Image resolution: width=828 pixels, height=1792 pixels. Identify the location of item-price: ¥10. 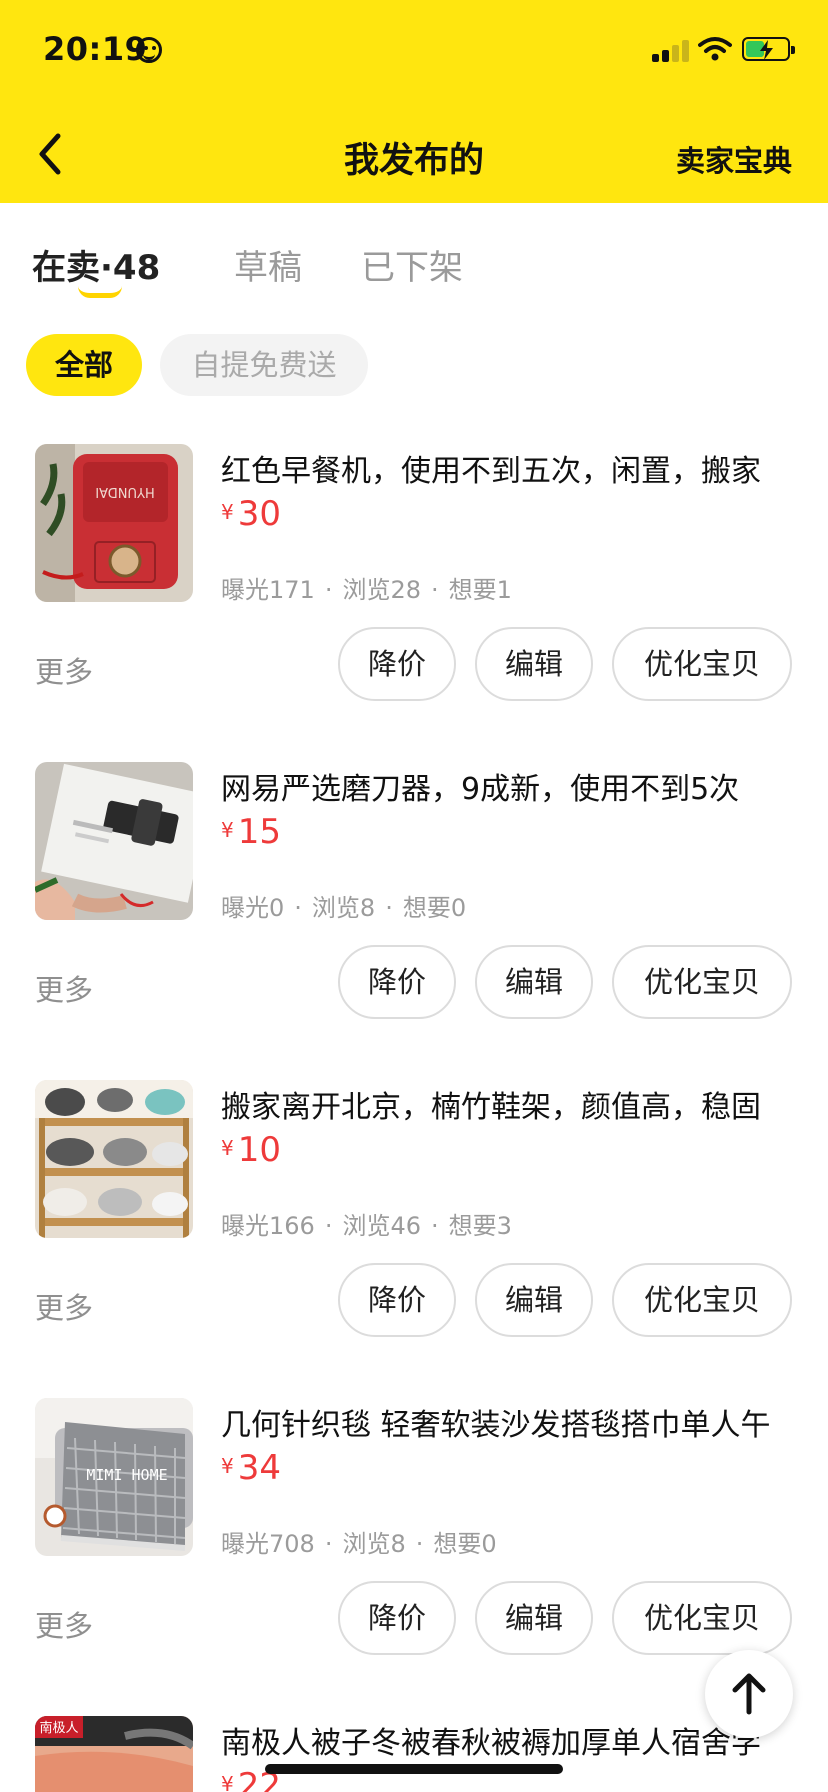
(251, 1150).